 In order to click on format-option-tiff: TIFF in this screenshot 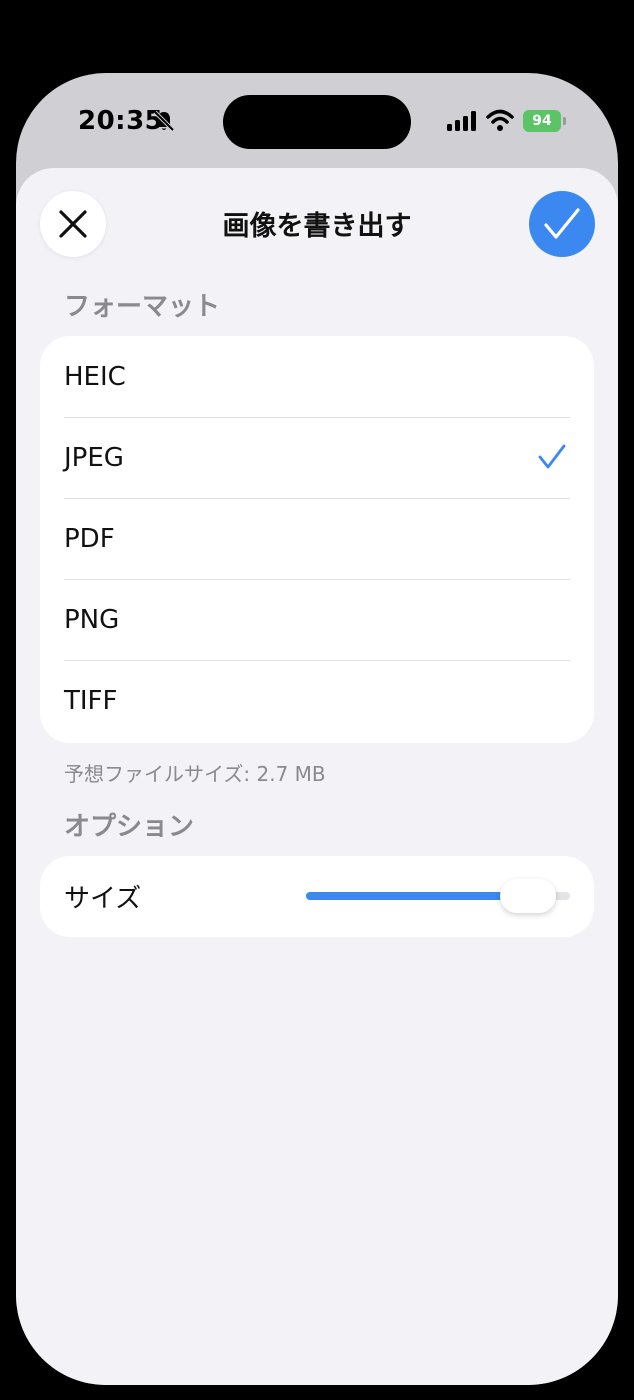, I will do `click(317, 700)`.